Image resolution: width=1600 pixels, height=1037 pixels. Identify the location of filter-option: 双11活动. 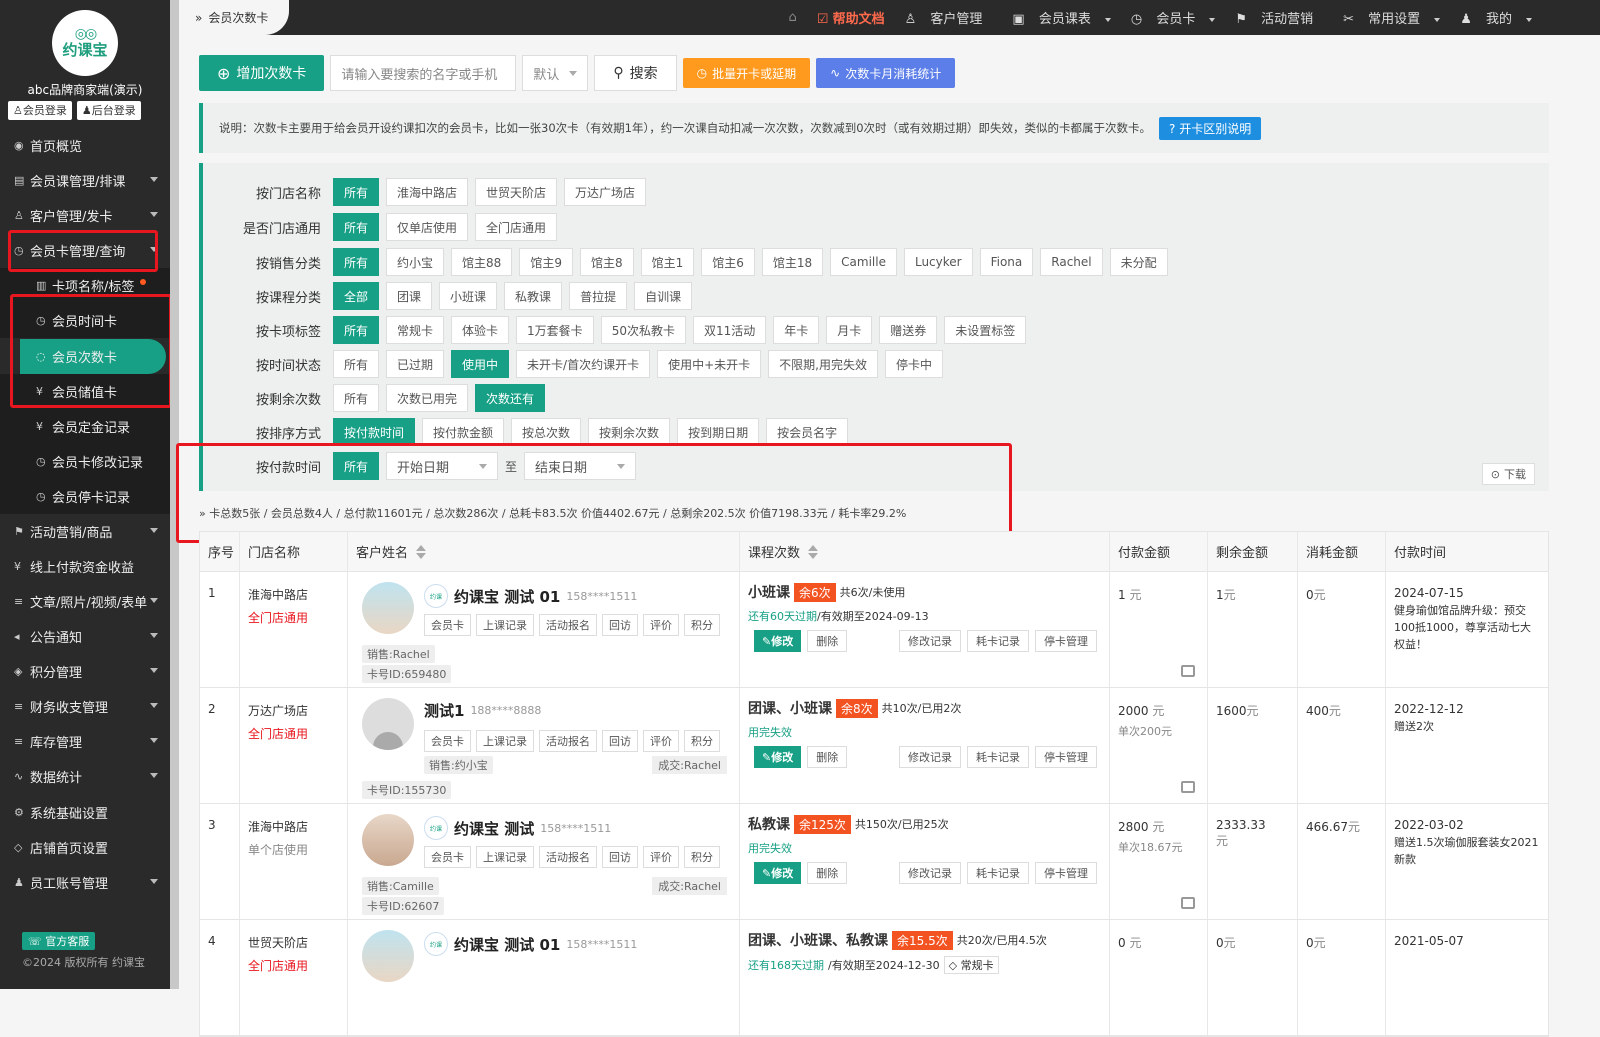
(729, 330).